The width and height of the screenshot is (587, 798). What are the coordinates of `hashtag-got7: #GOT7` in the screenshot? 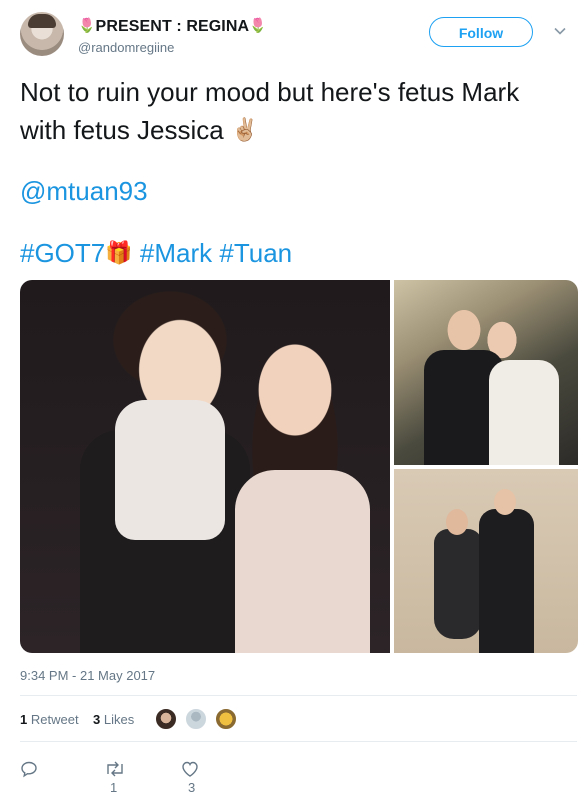 It's located at (62, 253).